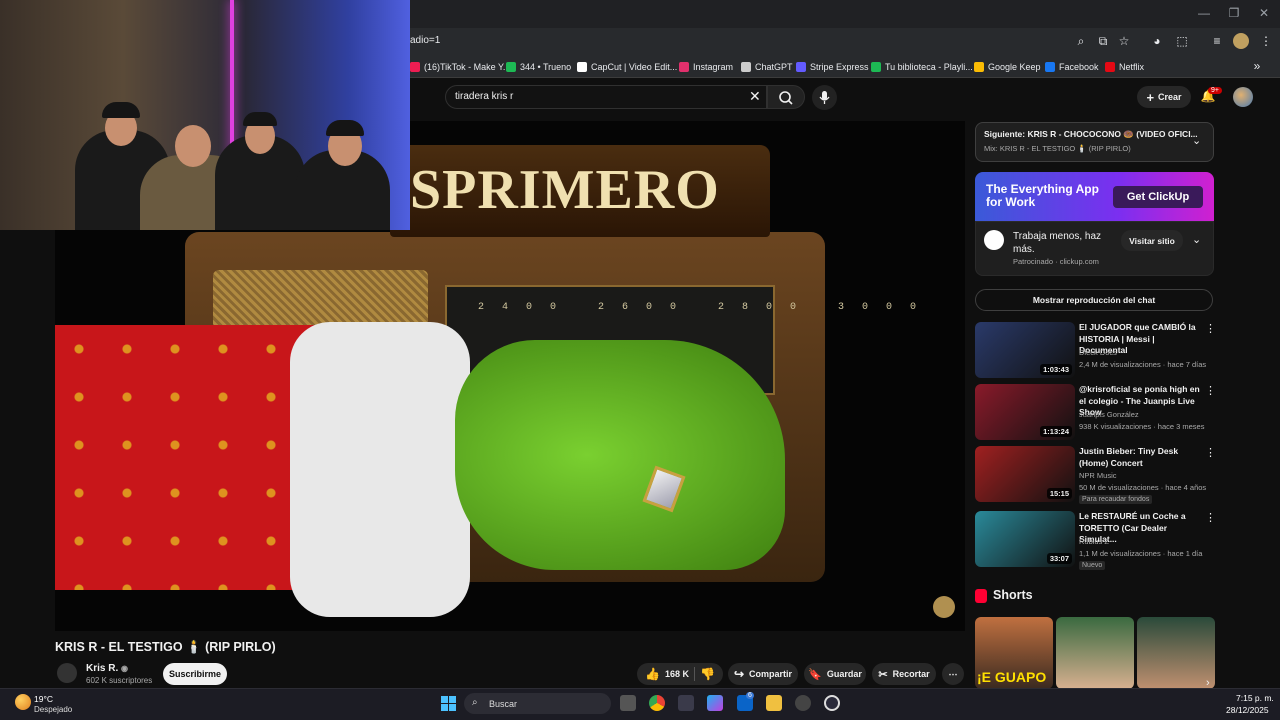  Describe the element at coordinates (1057, 148) in the screenshot. I see `up-next-subtitle: Mix: KRIS R - EL TESTIGO 🕯️ (RIP PIRLO)` at that location.